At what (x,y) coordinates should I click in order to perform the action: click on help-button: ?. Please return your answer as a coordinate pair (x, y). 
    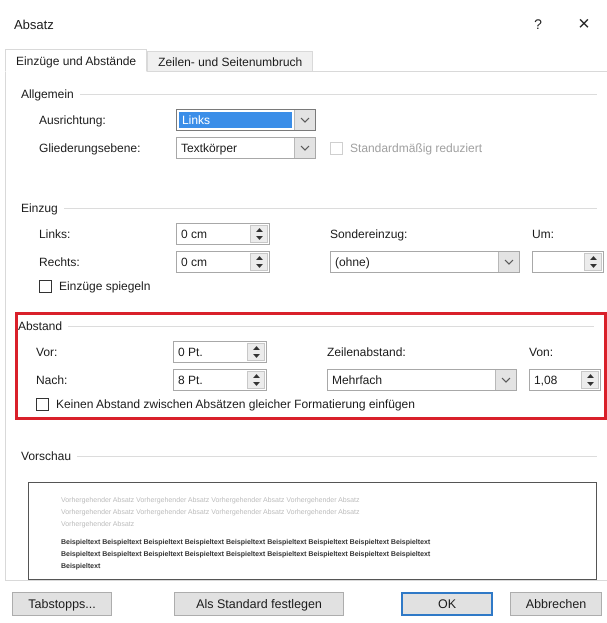
    Looking at the image, I should click on (538, 24).